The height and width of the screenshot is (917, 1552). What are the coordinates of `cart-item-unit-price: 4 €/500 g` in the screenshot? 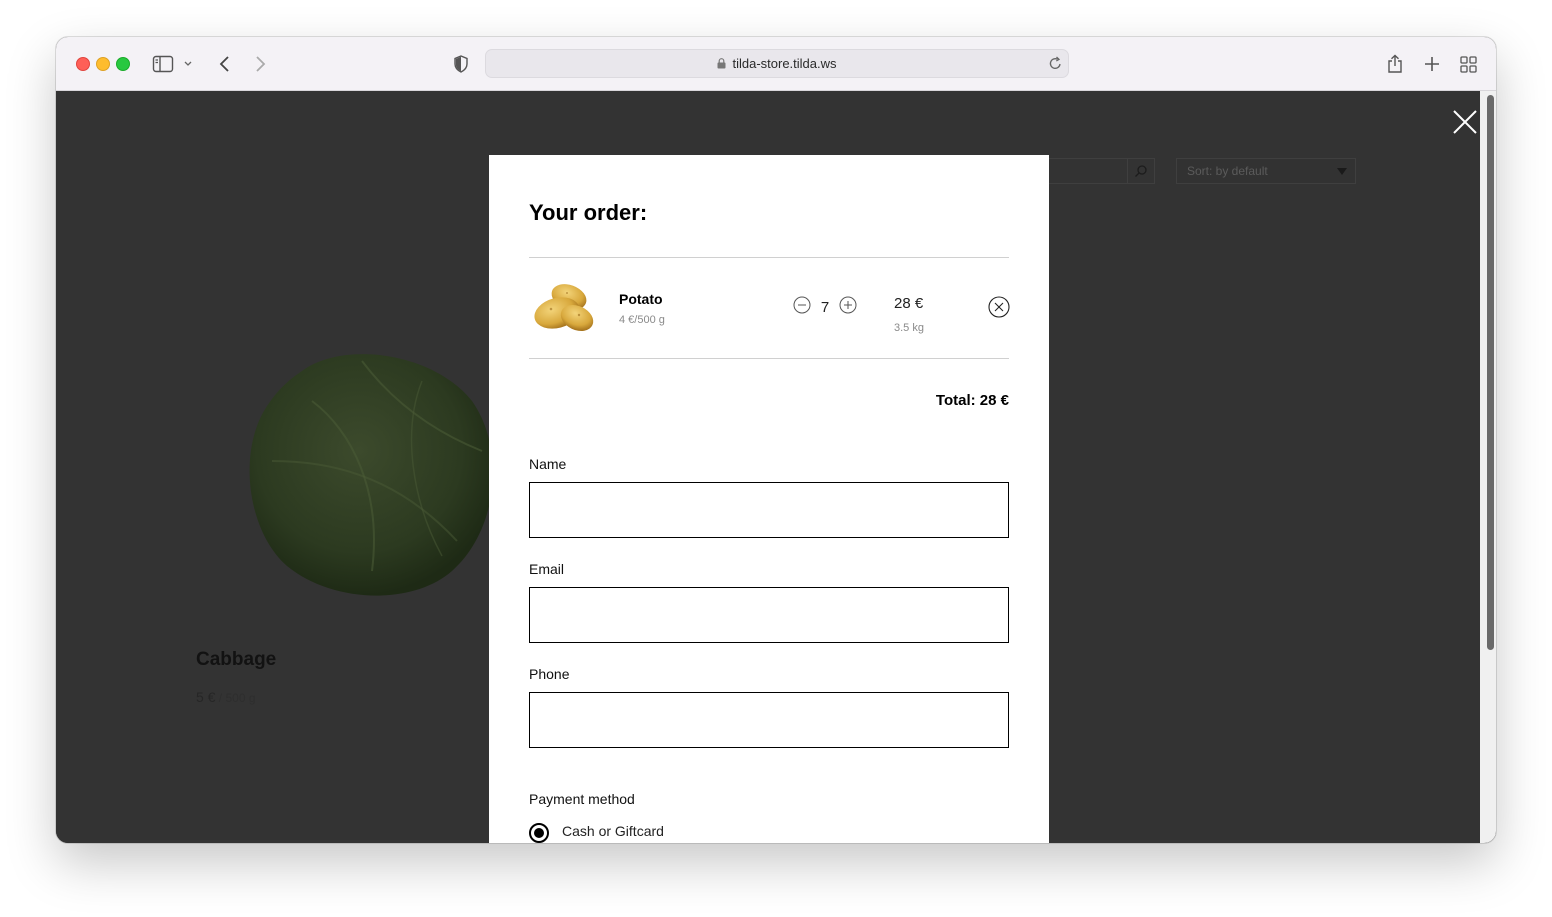 It's located at (642, 320).